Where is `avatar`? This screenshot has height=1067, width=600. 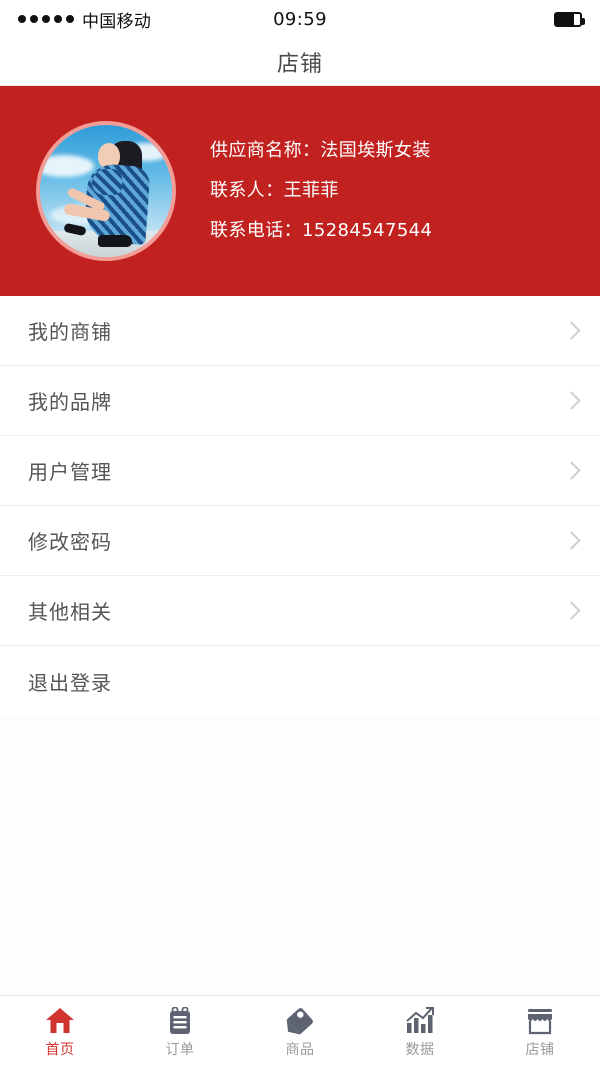
avatar is located at coordinates (106, 191).